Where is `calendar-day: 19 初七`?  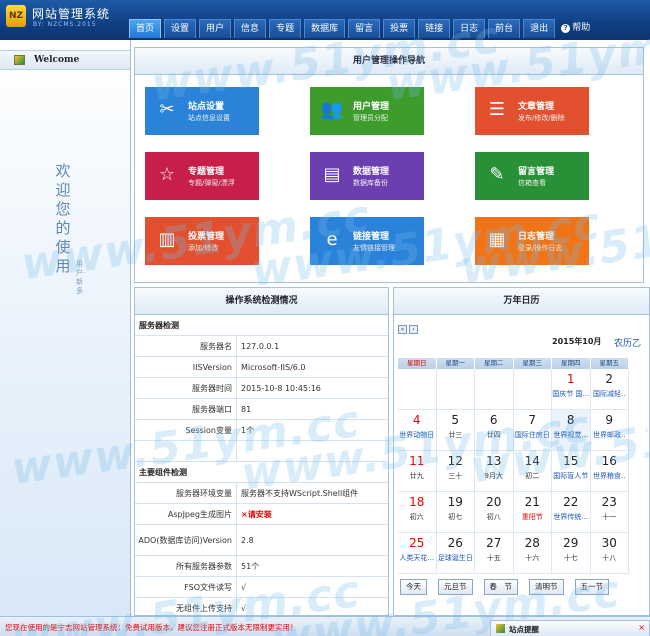 calendar-day: 19 初七 is located at coordinates (455, 512).